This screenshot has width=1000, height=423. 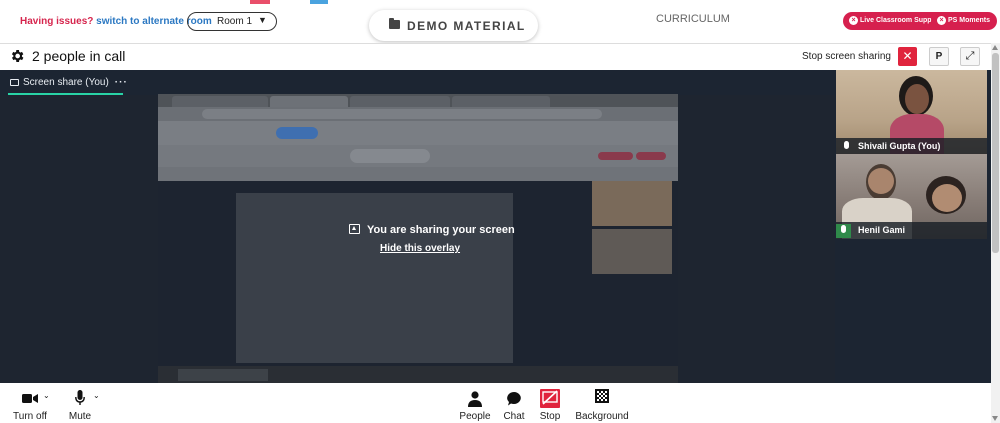 I want to click on issue-notice: Having issues? switch to alternate room, so click(x=116, y=21).